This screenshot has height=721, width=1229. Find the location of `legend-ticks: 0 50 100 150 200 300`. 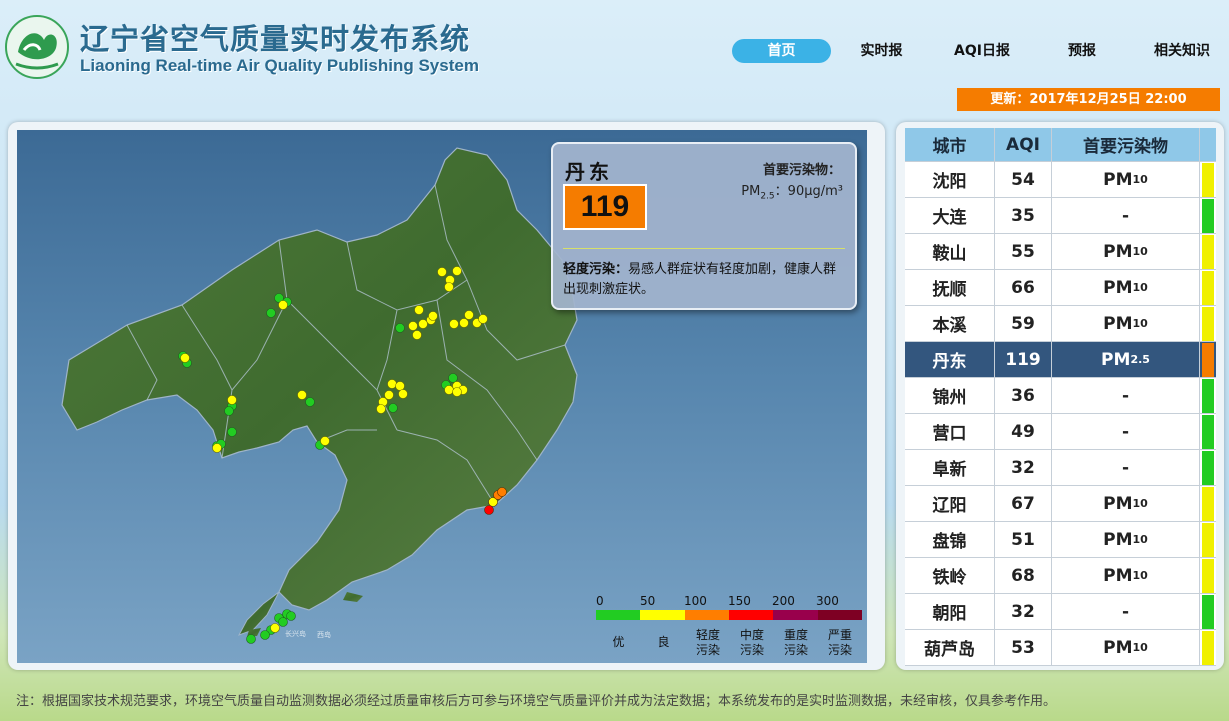

legend-ticks: 0 50 100 150 200 300 is located at coordinates (729, 602).